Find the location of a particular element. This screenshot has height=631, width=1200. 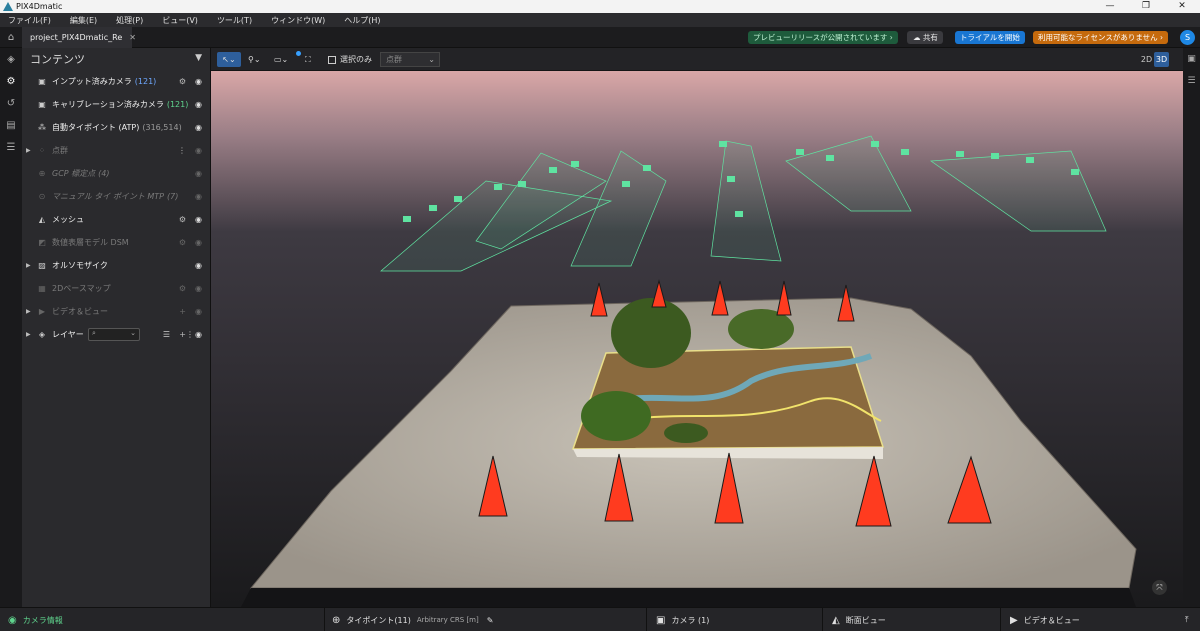

history-icon: ↺ is located at coordinates (11, 103).